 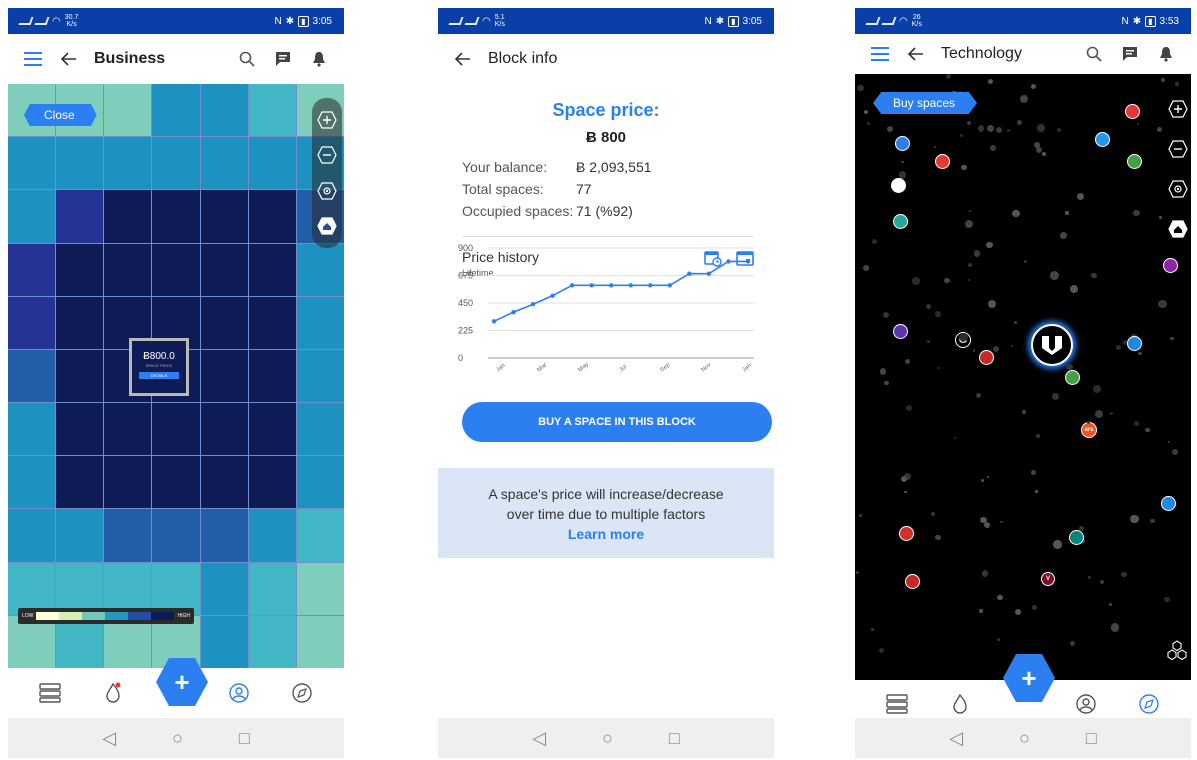 What do you see at coordinates (113, 693) in the screenshot?
I see `tab-trending-icon` at bounding box center [113, 693].